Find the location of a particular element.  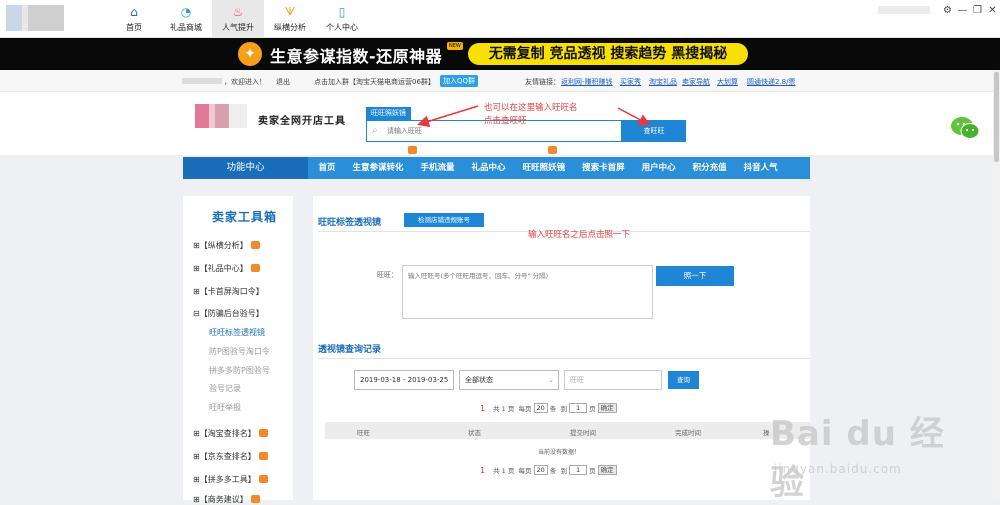

baidu-watermark: Bai du 经验 jingyan.baidu.com is located at coordinates (870, 447).